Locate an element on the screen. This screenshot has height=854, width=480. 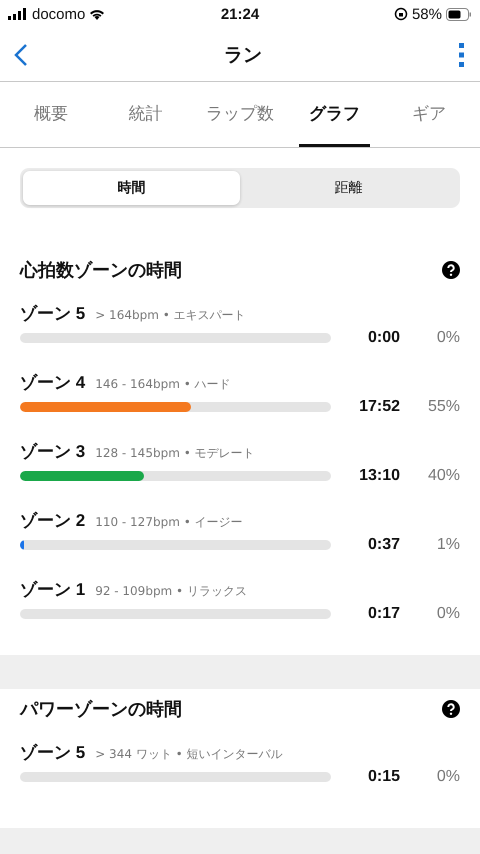
segment-button: 時間 is located at coordinates (131, 188).